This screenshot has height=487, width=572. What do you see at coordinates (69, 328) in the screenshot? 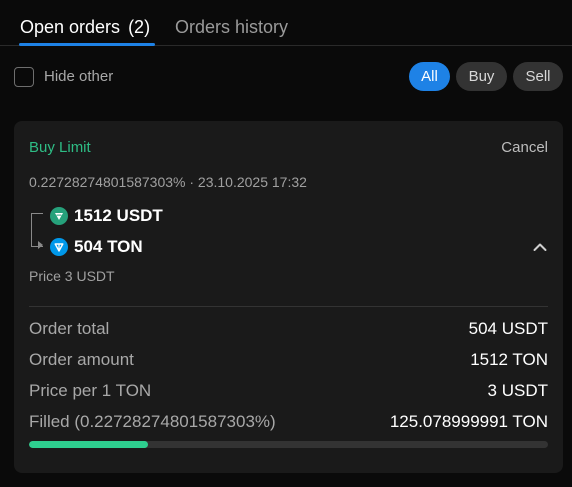
I see `detail-label: Order total` at bounding box center [69, 328].